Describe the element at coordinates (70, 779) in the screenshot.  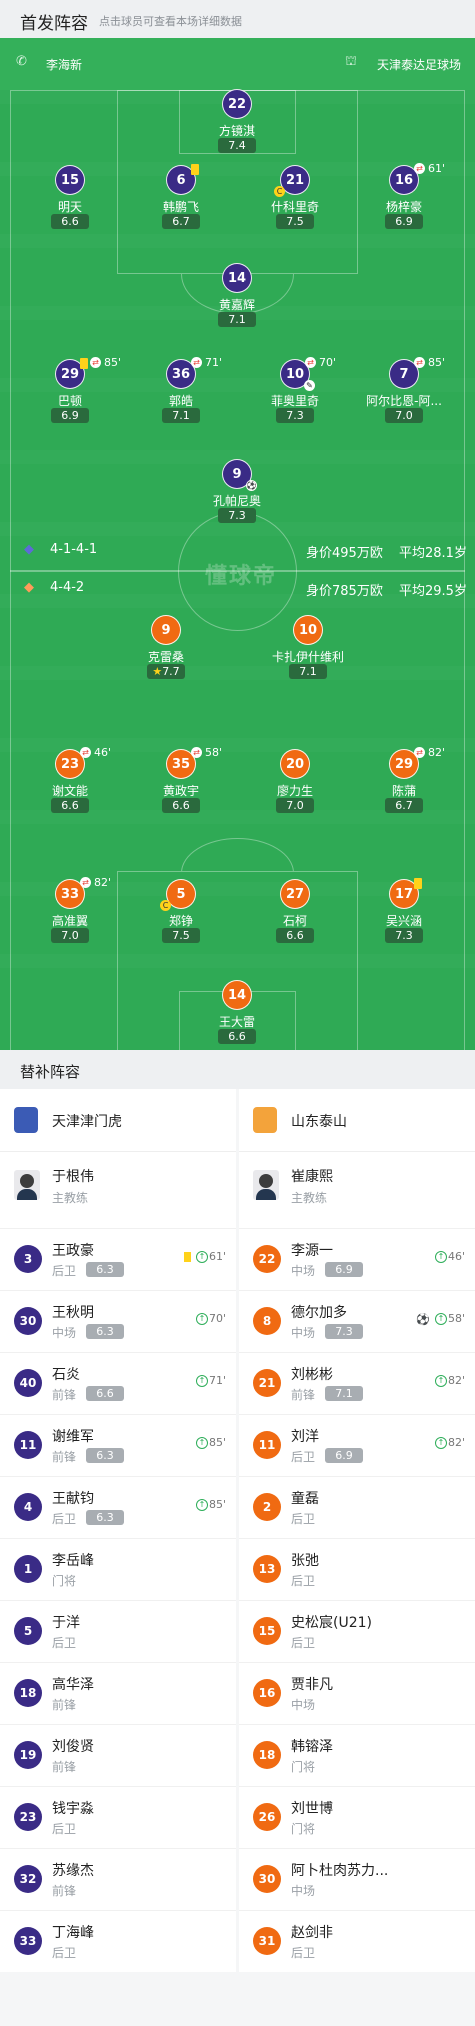
I see `away-player: 23 谢文能 6.6 ⇄ 46'` at that location.